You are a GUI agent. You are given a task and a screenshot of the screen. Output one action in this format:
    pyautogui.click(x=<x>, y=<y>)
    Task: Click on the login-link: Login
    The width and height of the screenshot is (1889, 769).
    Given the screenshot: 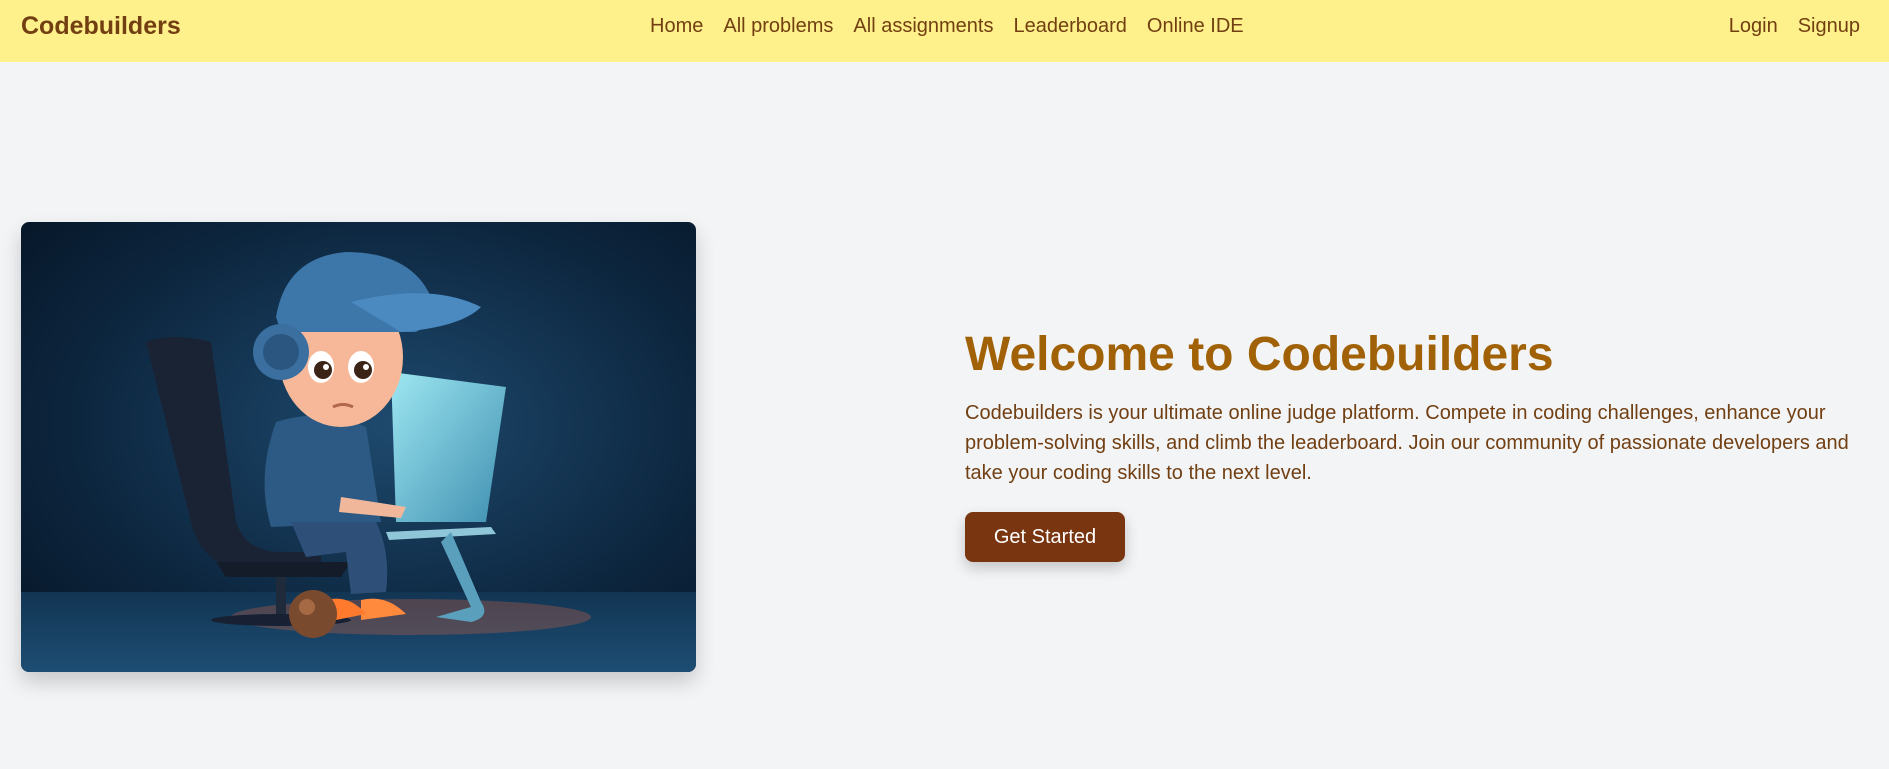 What is the action you would take?
    pyautogui.click(x=1753, y=26)
    